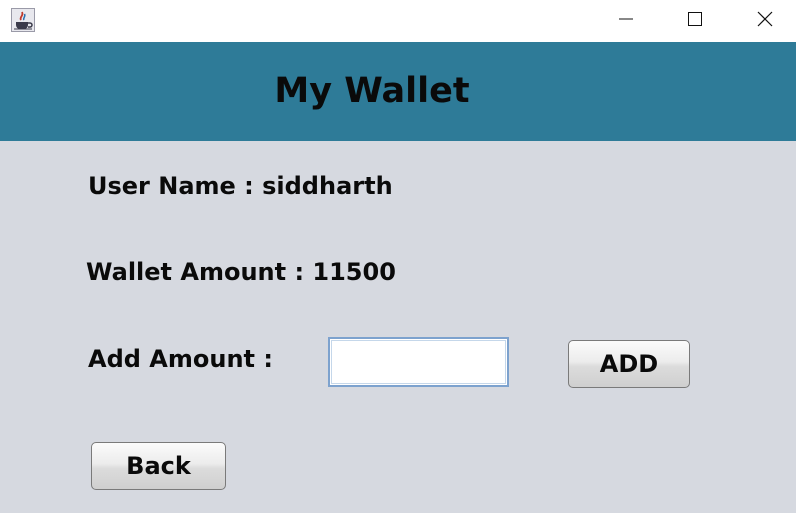  I want to click on wallet-amount-label: Wallet Amount : 11500, so click(241, 272).